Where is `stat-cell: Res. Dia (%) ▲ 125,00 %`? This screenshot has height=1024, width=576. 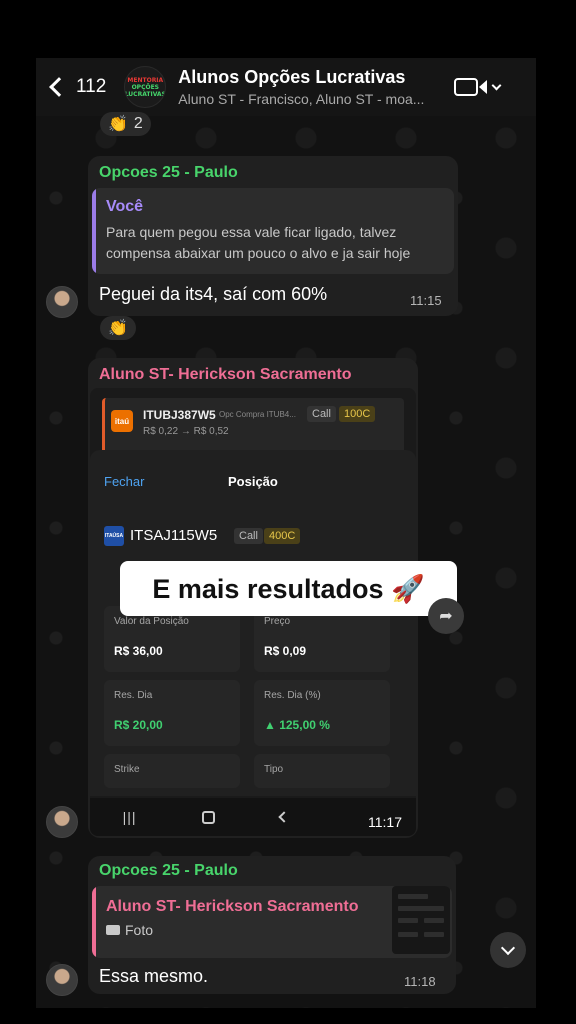 stat-cell: Res. Dia (%) ▲ 125,00 % is located at coordinates (322, 713).